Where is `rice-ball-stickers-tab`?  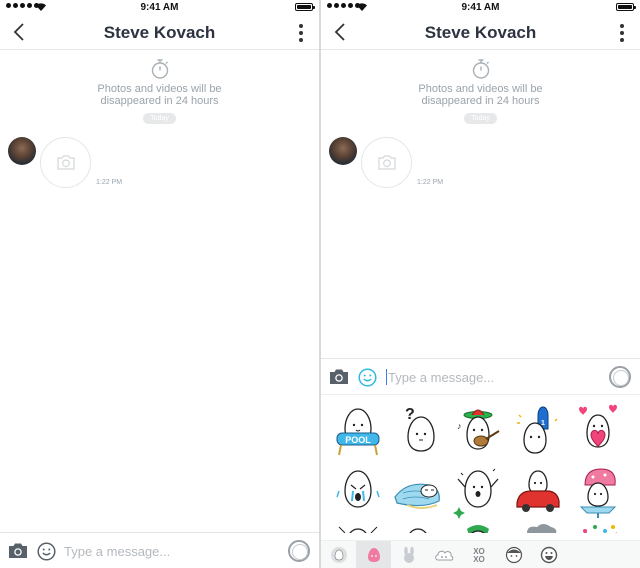 rice-ball-stickers-tab is located at coordinates (373, 554).